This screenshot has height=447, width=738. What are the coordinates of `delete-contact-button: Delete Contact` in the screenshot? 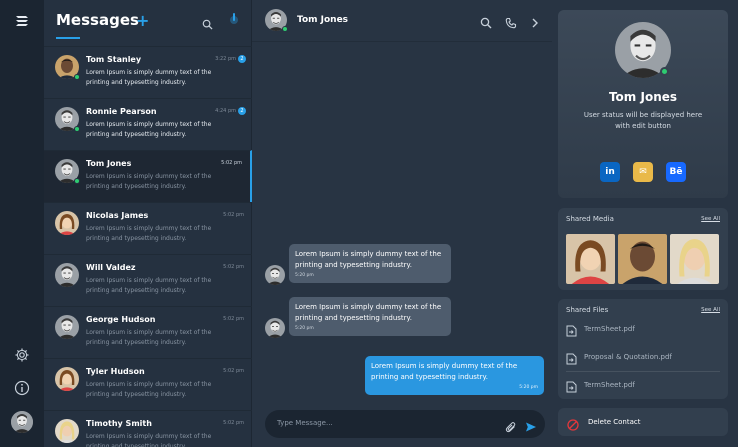 It's located at (643, 422).